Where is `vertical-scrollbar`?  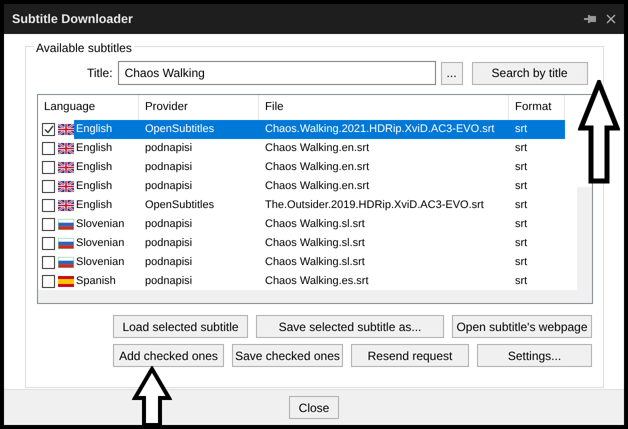
vertical-scrollbar is located at coordinates (584, 239).